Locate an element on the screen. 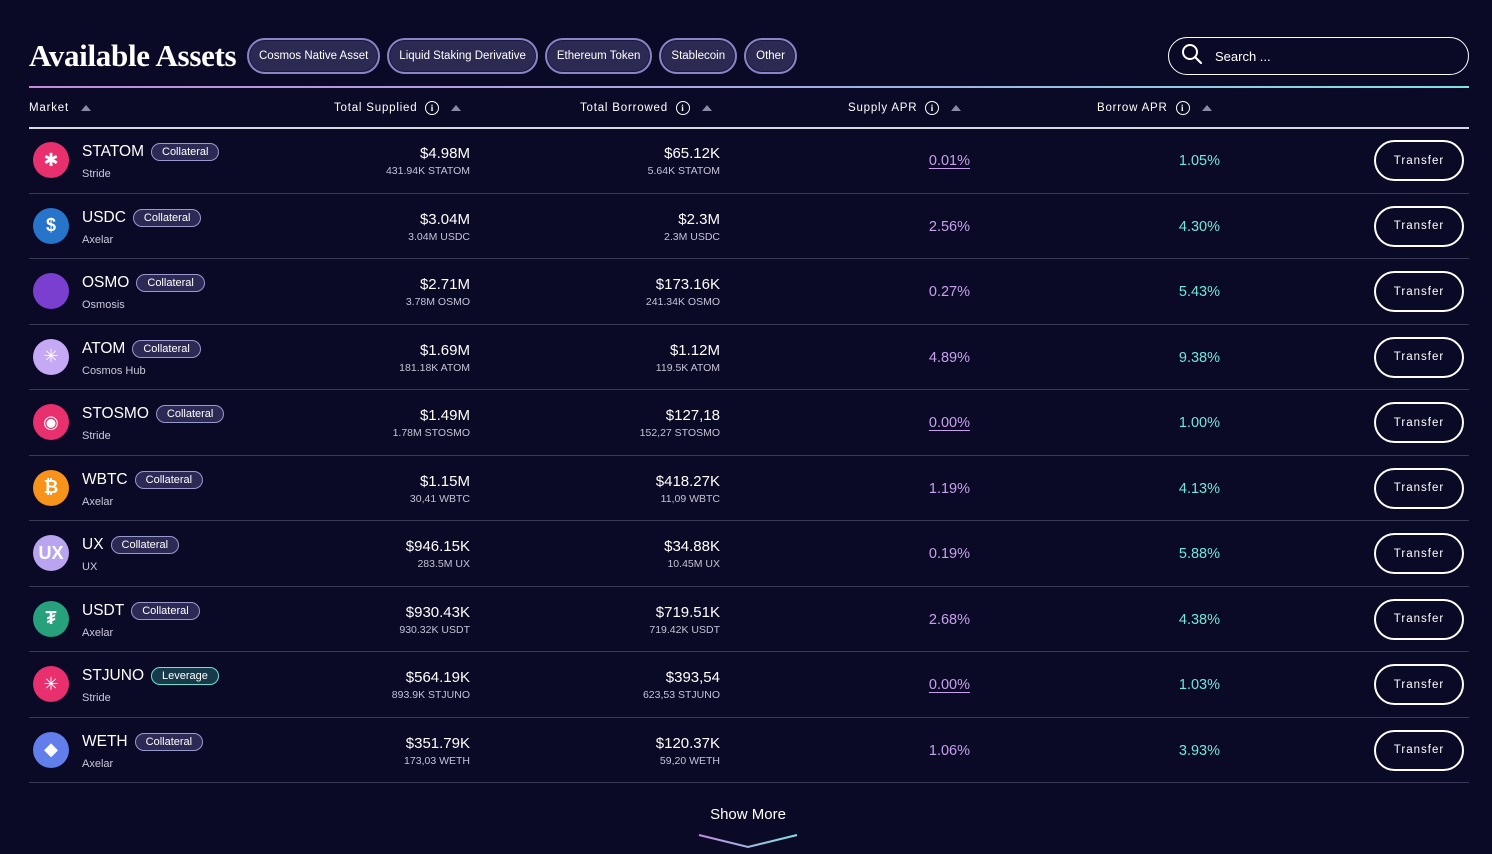  borrow-apr-value: 1.03% is located at coordinates (1199, 685).